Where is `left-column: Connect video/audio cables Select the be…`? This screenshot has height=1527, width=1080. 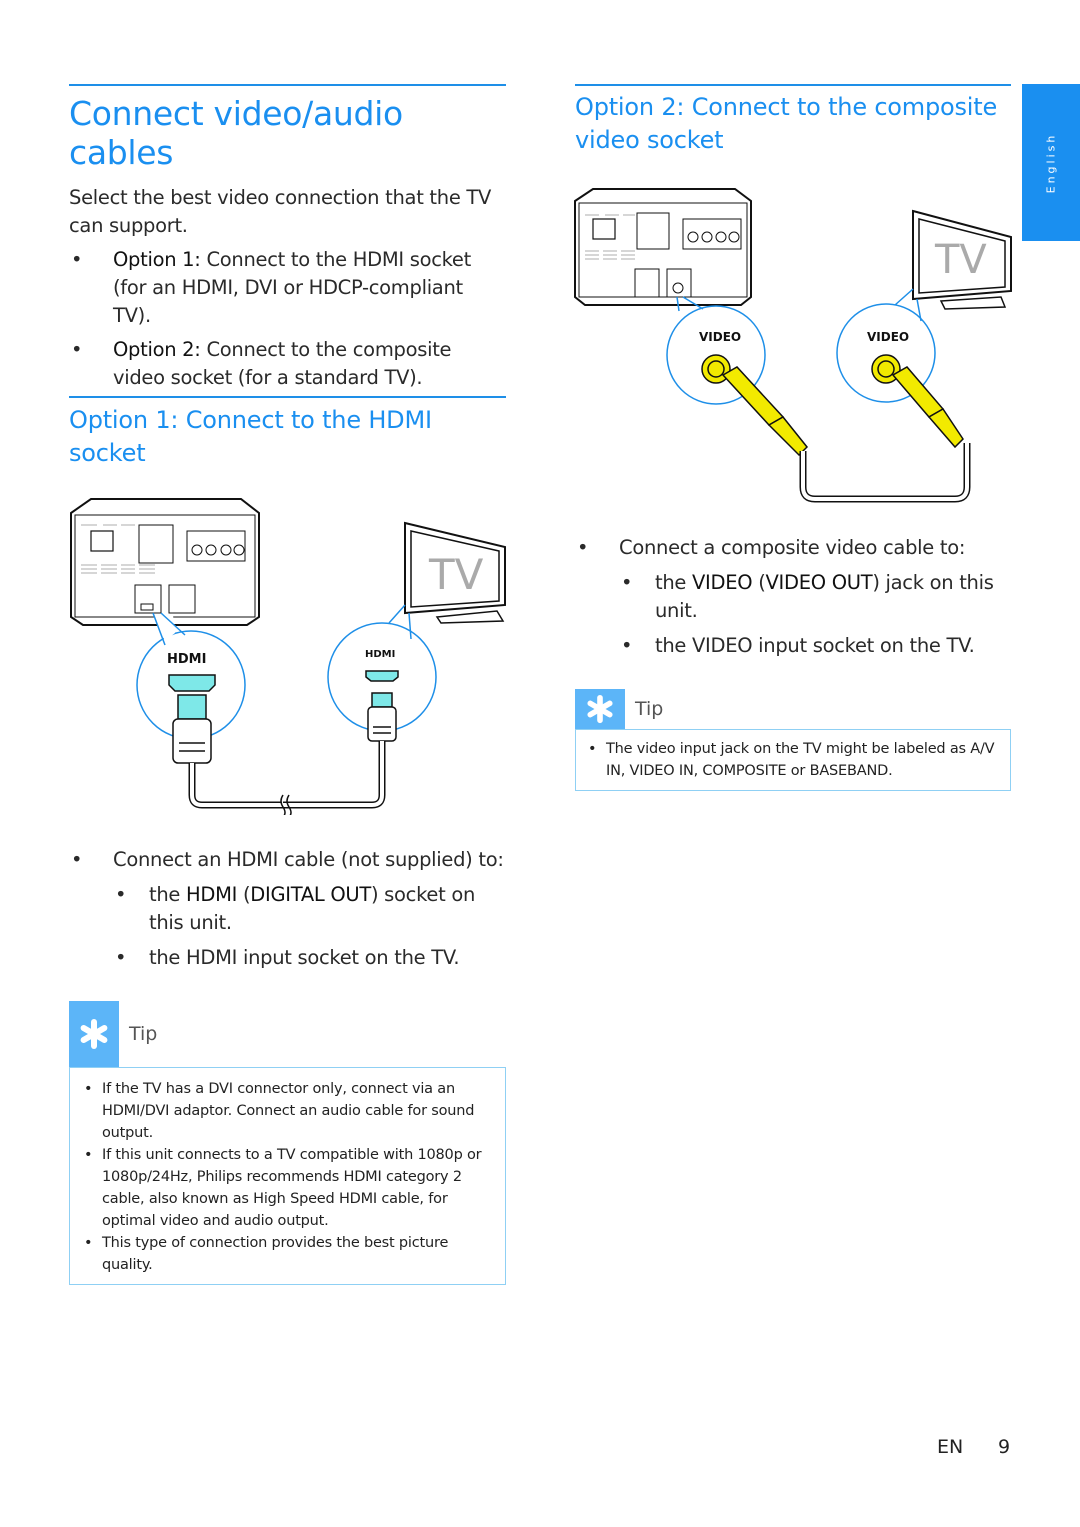 left-column: Connect video/audio cables Select the be… is located at coordinates (287, 238).